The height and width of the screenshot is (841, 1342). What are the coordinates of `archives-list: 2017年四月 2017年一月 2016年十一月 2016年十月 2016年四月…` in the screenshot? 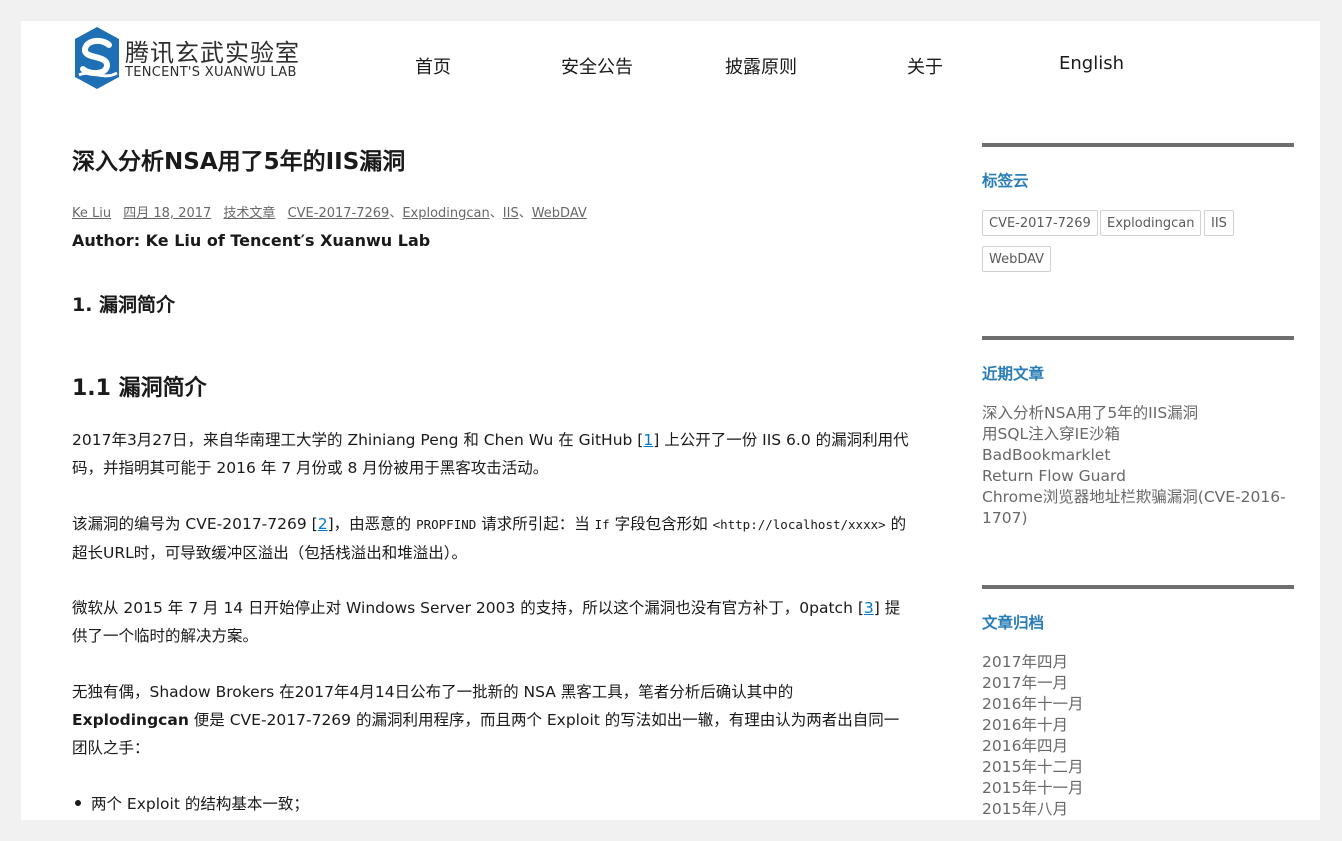 It's located at (1138, 736).